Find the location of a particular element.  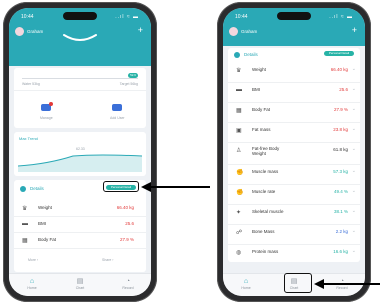

chart-icon: ▤ is located at coordinates (80, 281).